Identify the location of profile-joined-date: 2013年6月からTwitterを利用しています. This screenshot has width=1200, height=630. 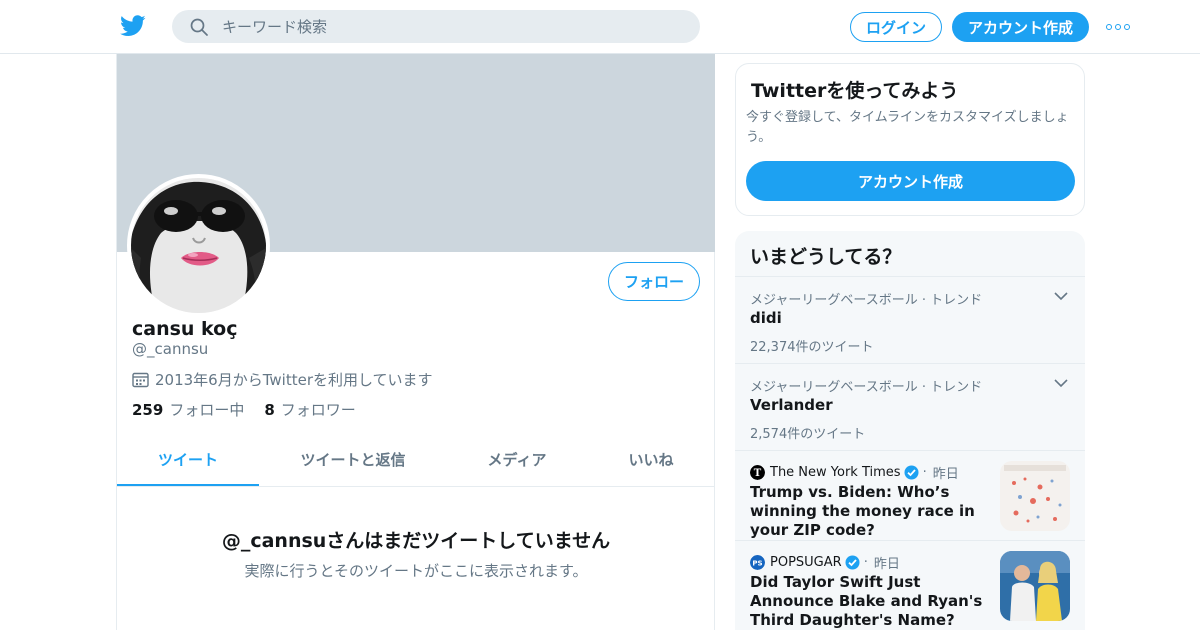
(282, 379).